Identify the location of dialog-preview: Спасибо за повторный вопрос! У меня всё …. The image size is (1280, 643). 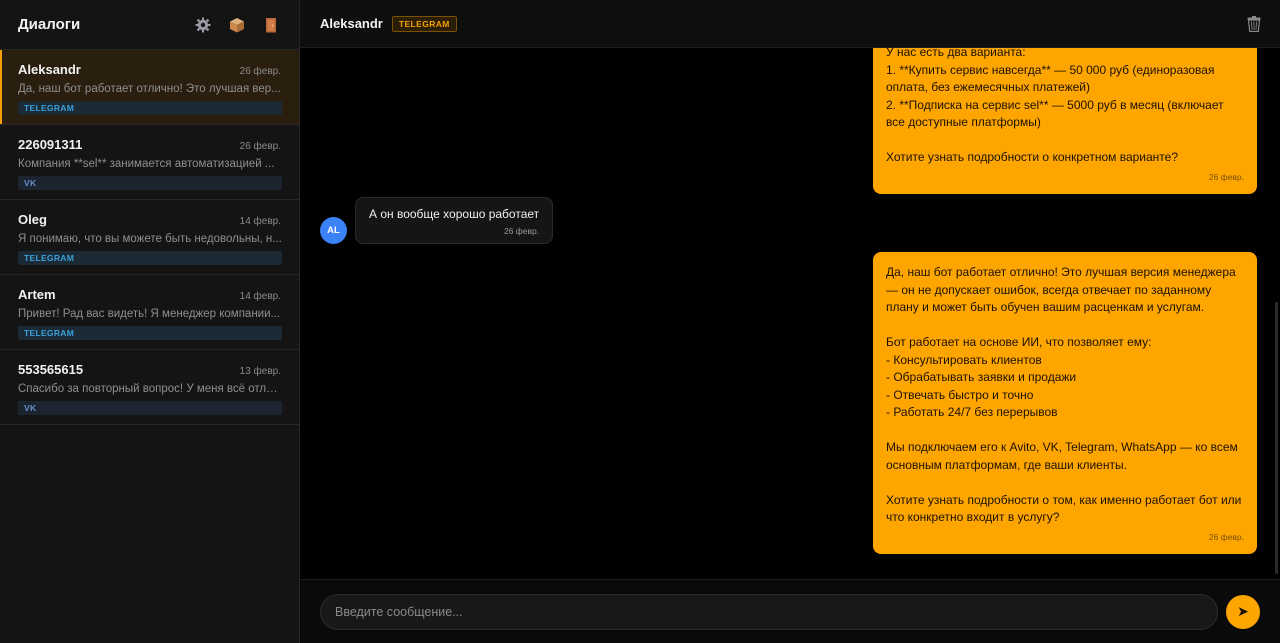
(150, 389).